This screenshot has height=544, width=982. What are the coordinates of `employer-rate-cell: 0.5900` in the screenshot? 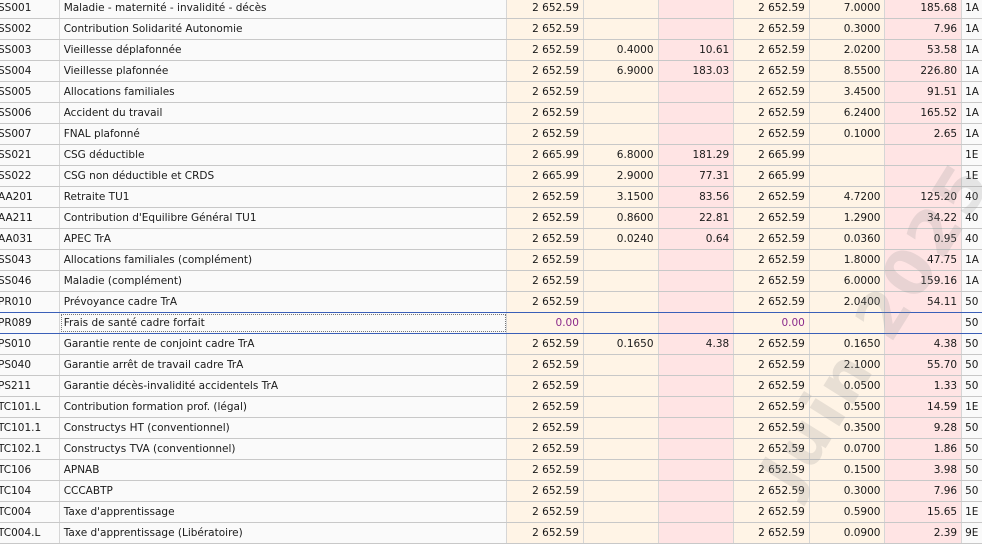 It's located at (847, 512).